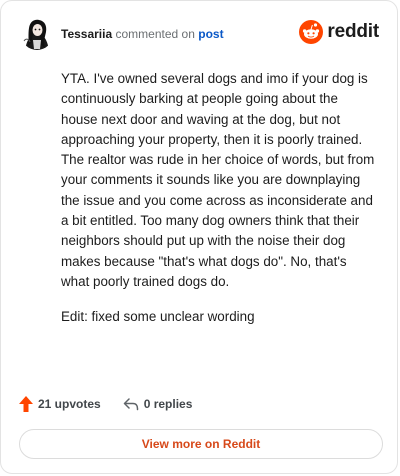  What do you see at coordinates (353, 31) in the screenshot?
I see `reddit-wordmark: reddit` at bounding box center [353, 31].